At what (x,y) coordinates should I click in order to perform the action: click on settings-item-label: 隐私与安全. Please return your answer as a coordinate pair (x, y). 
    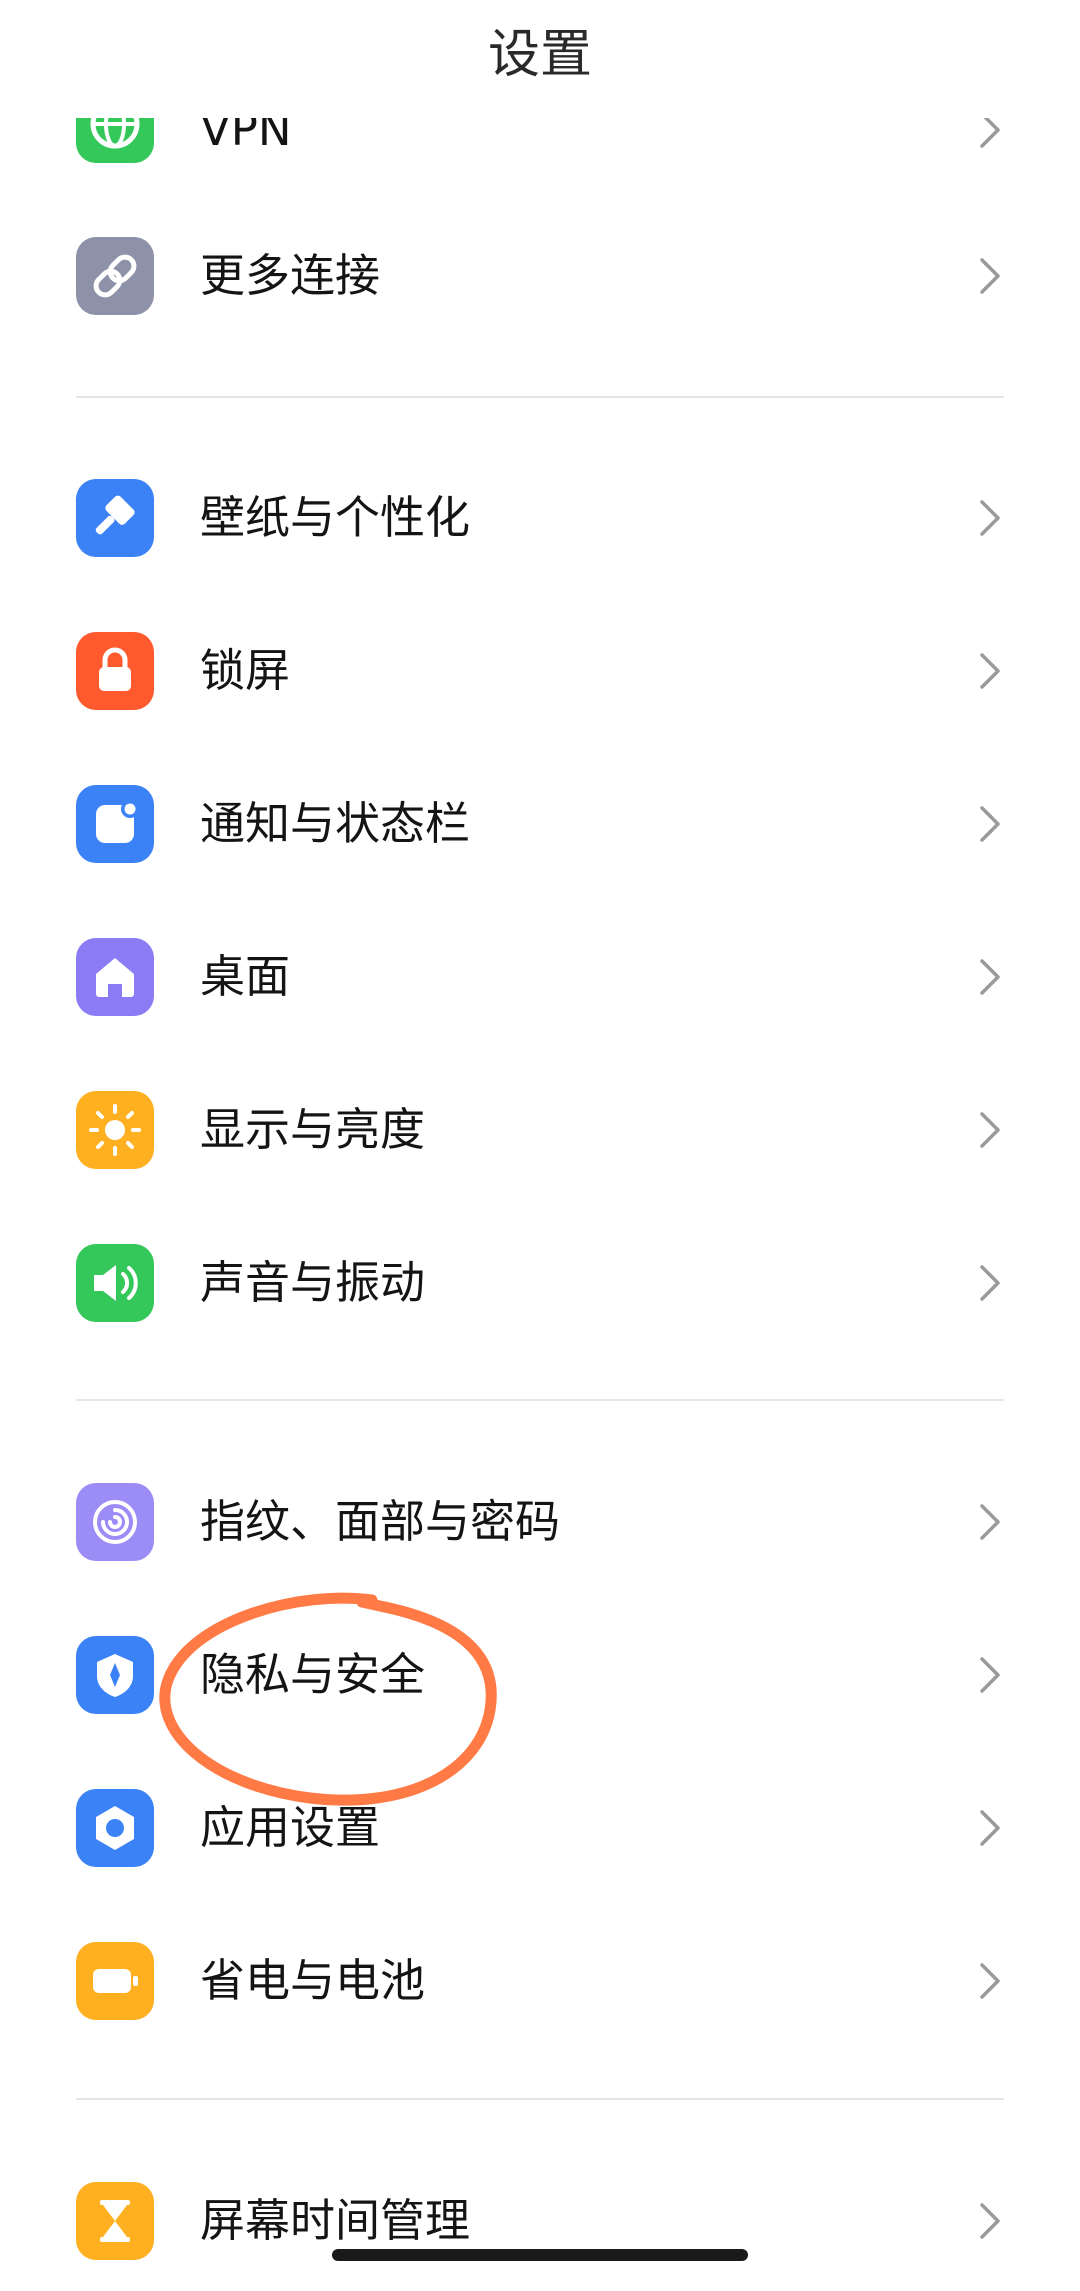
    Looking at the image, I should click on (313, 1674).